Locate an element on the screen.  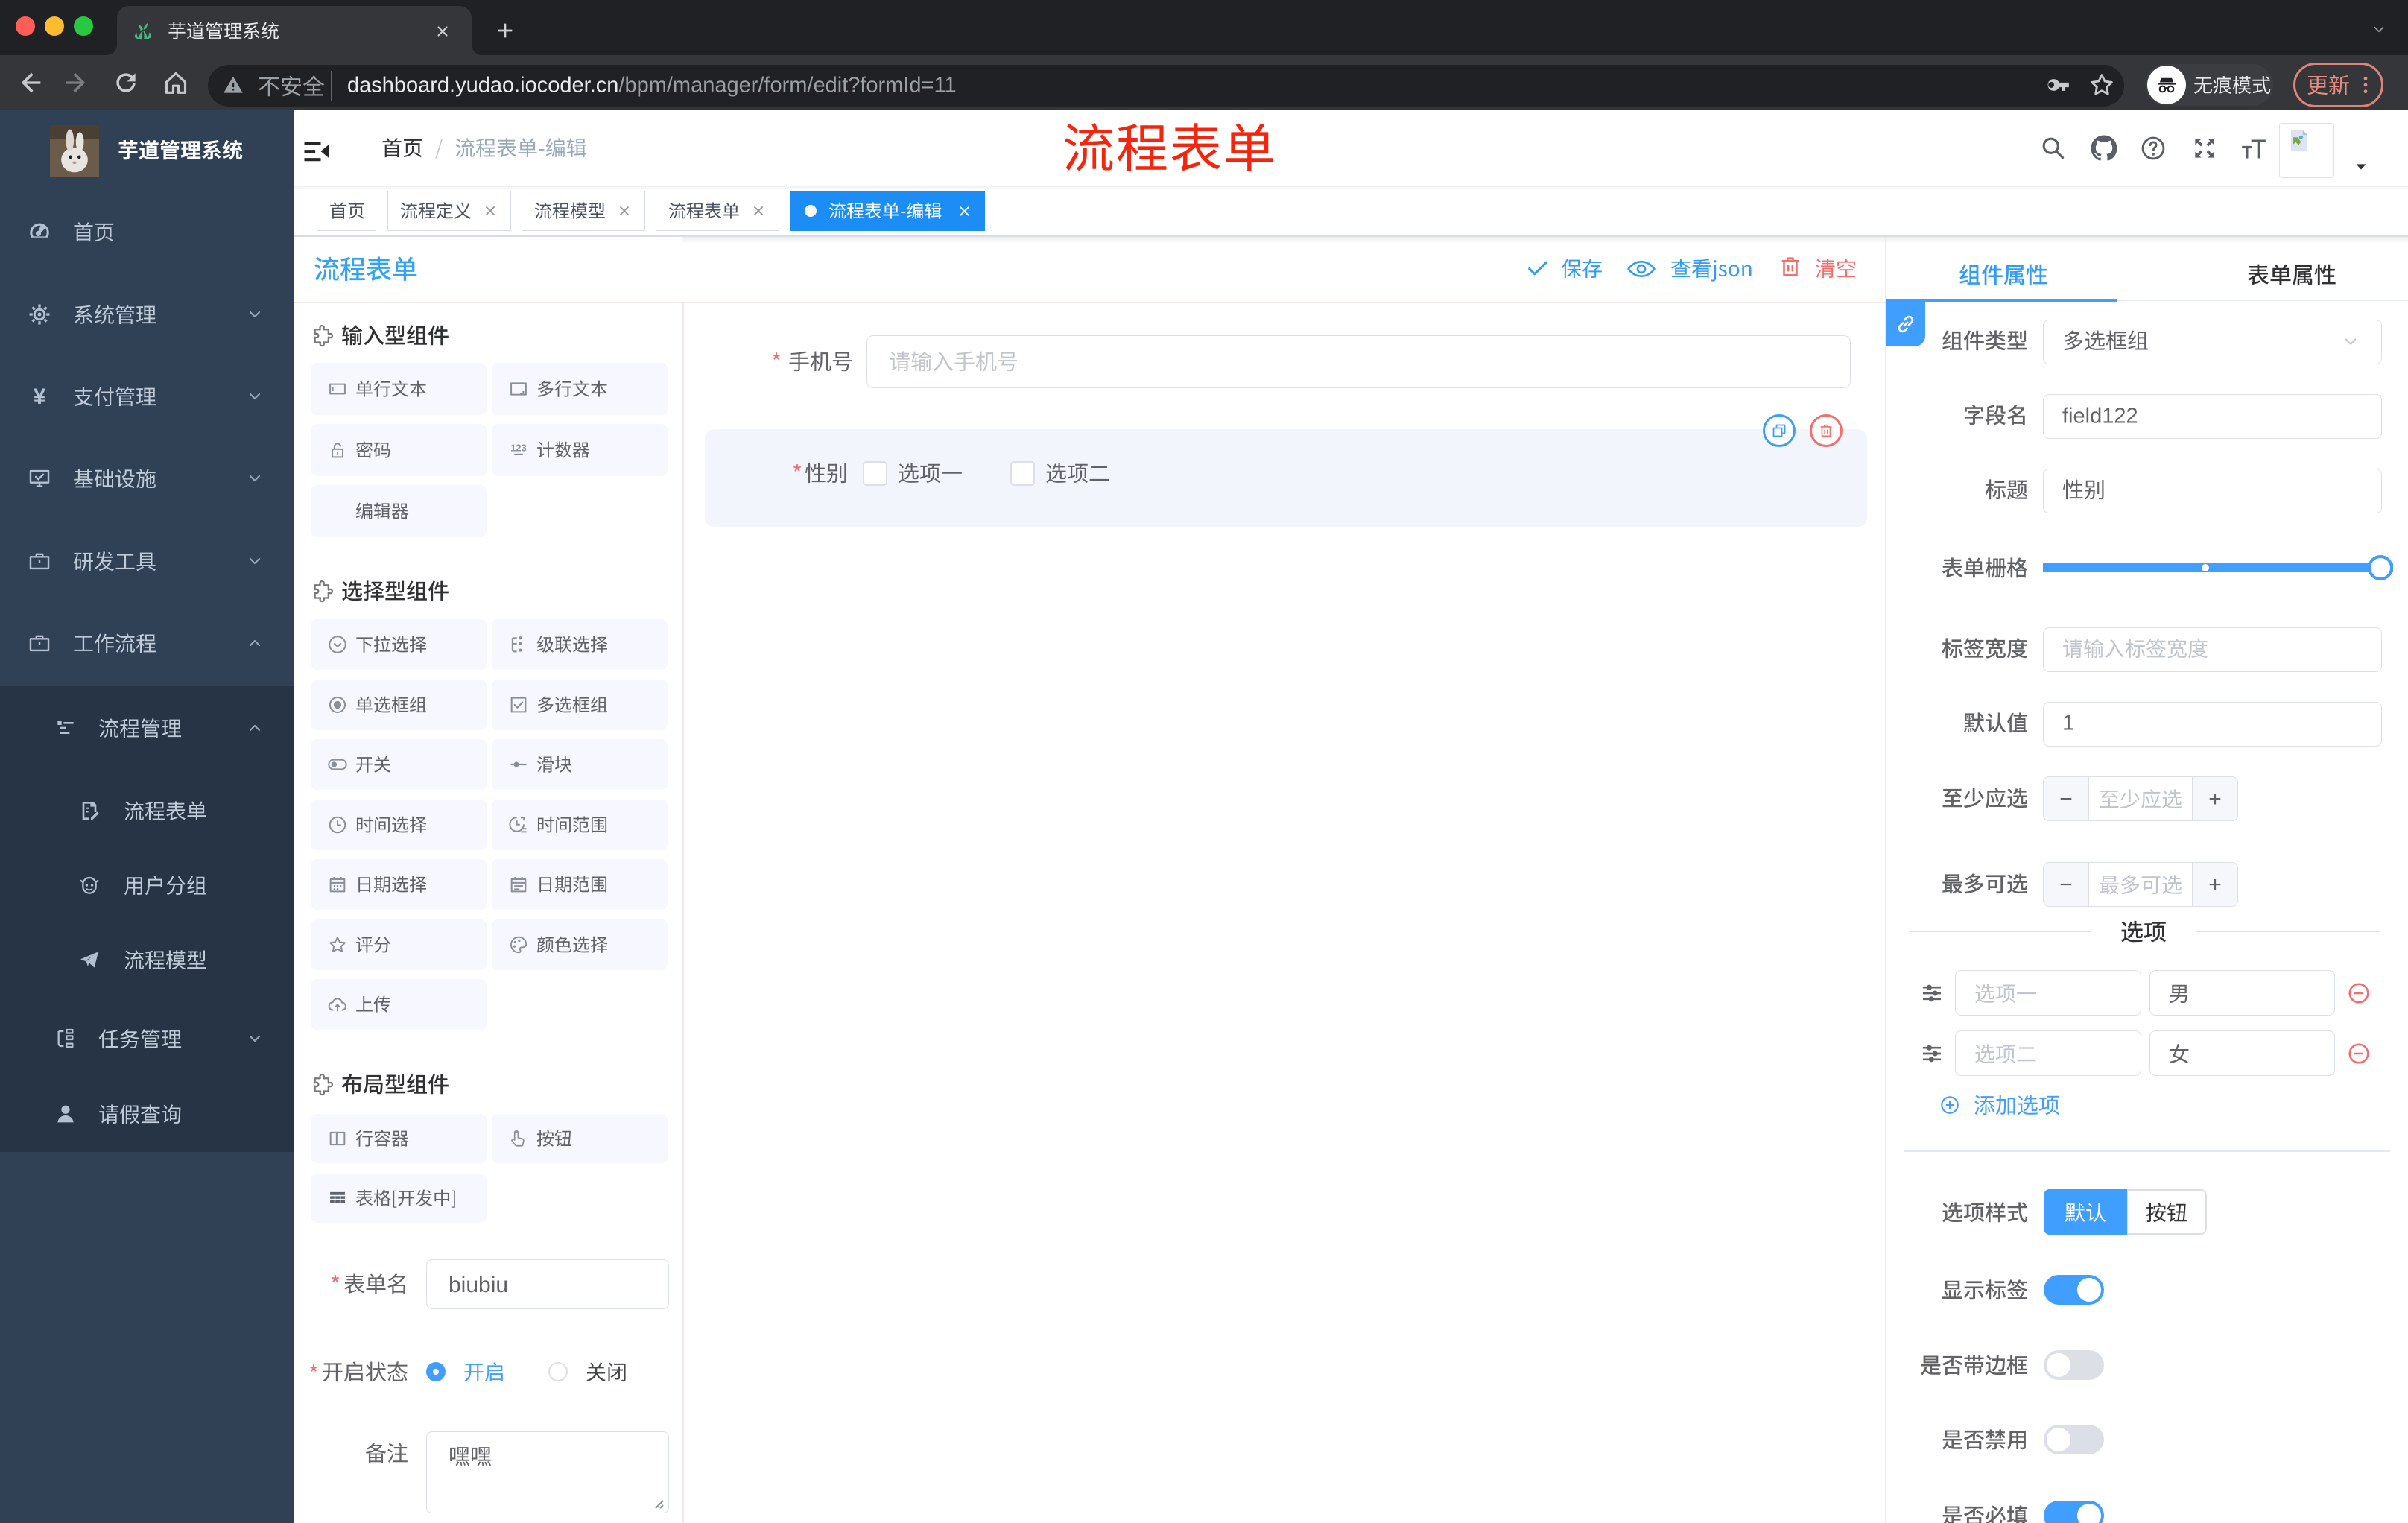
svg-text: 123 is located at coordinates (518, 448).